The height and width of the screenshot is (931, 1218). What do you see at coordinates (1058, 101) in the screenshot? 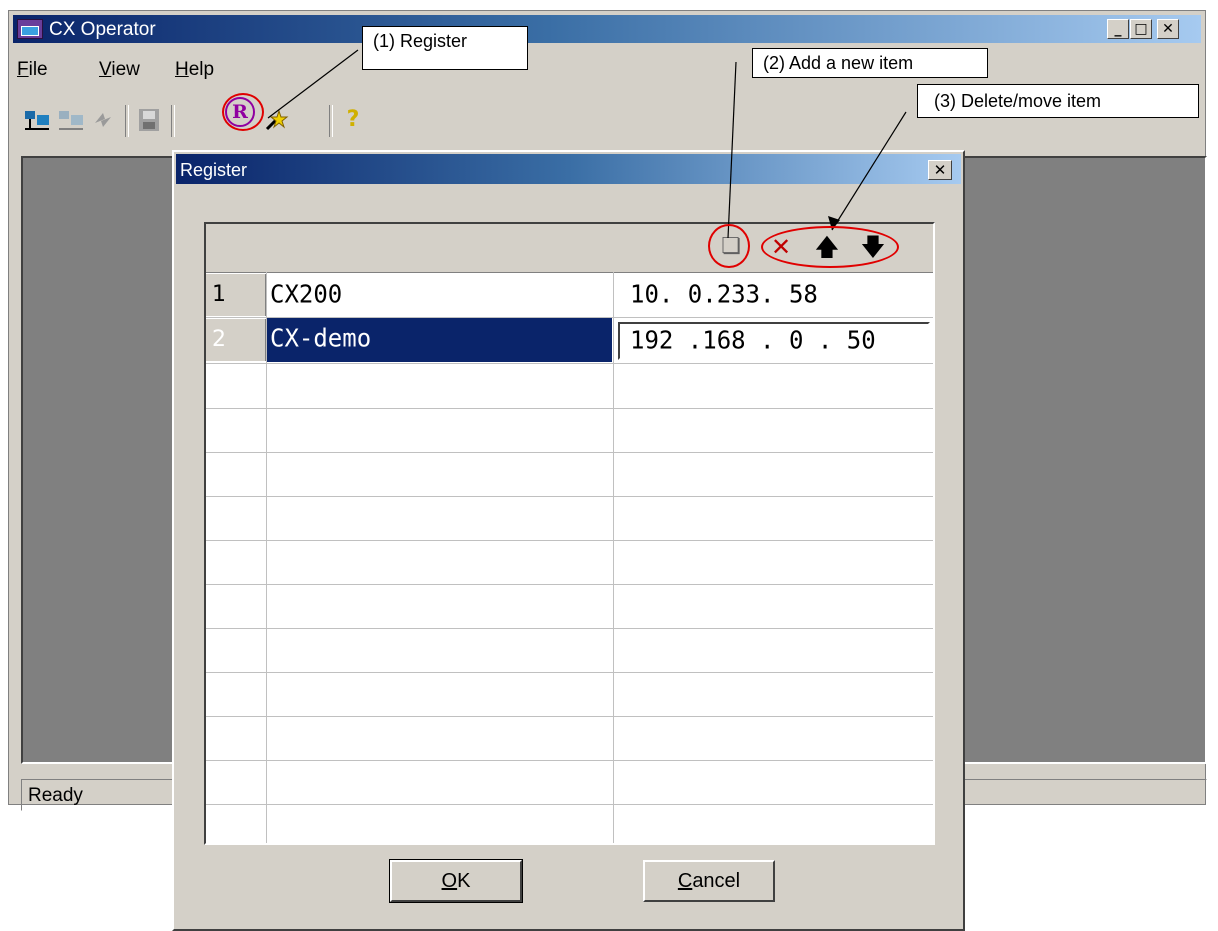
I see `callout-delete-move: (3) Delete/move item` at bounding box center [1058, 101].